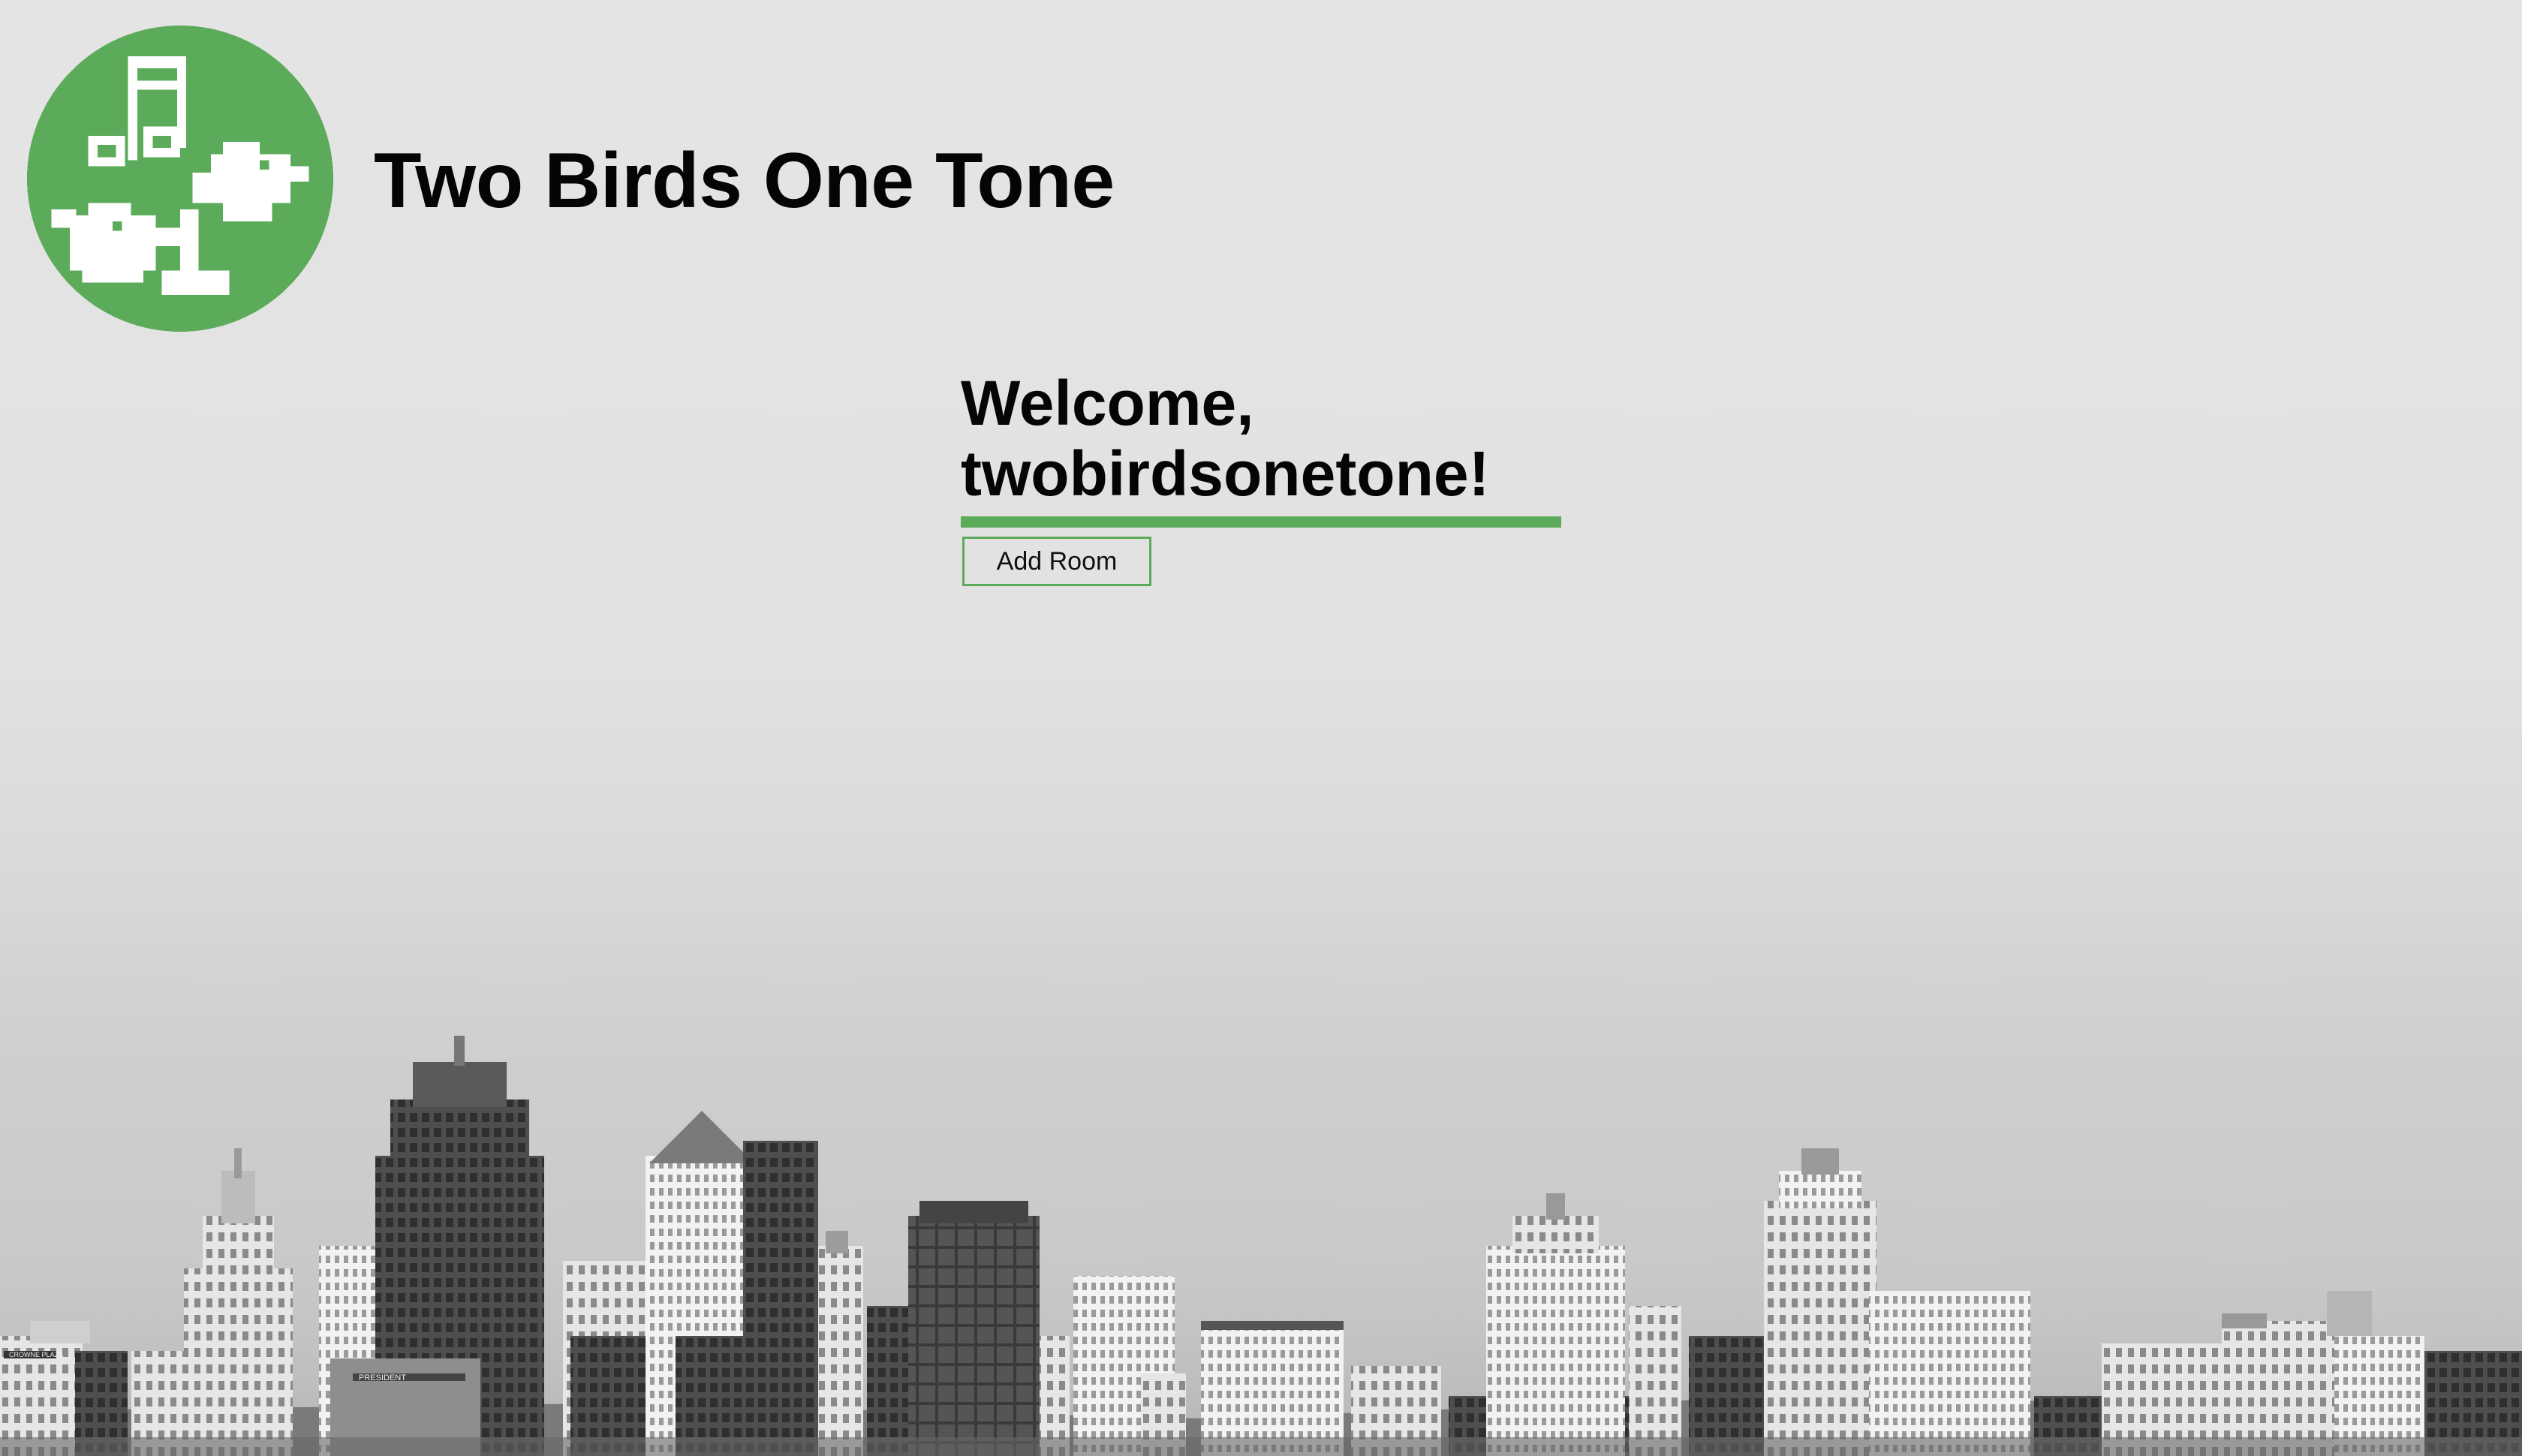 The height and width of the screenshot is (1456, 2522). I want to click on site-title: Two Birds One Tone, so click(744, 180).